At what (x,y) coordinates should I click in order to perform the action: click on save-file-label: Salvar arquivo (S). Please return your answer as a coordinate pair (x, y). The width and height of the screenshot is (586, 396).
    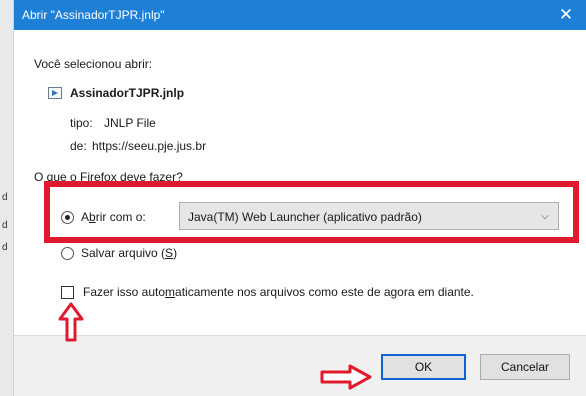
    Looking at the image, I should click on (129, 253).